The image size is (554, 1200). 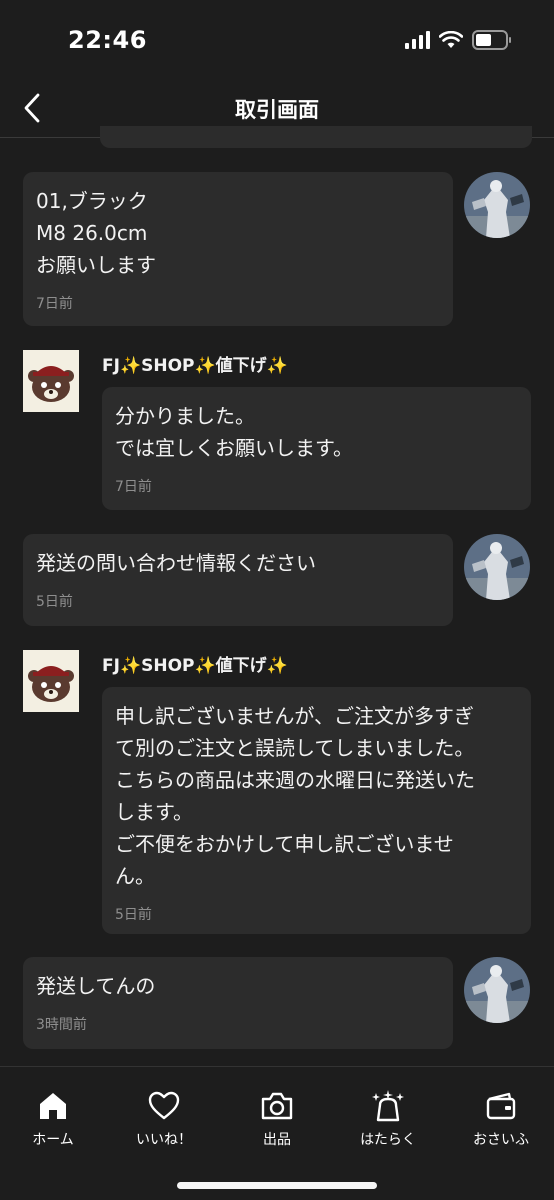 I want to click on tab-label: ホーム, so click(x=53, y=1140).